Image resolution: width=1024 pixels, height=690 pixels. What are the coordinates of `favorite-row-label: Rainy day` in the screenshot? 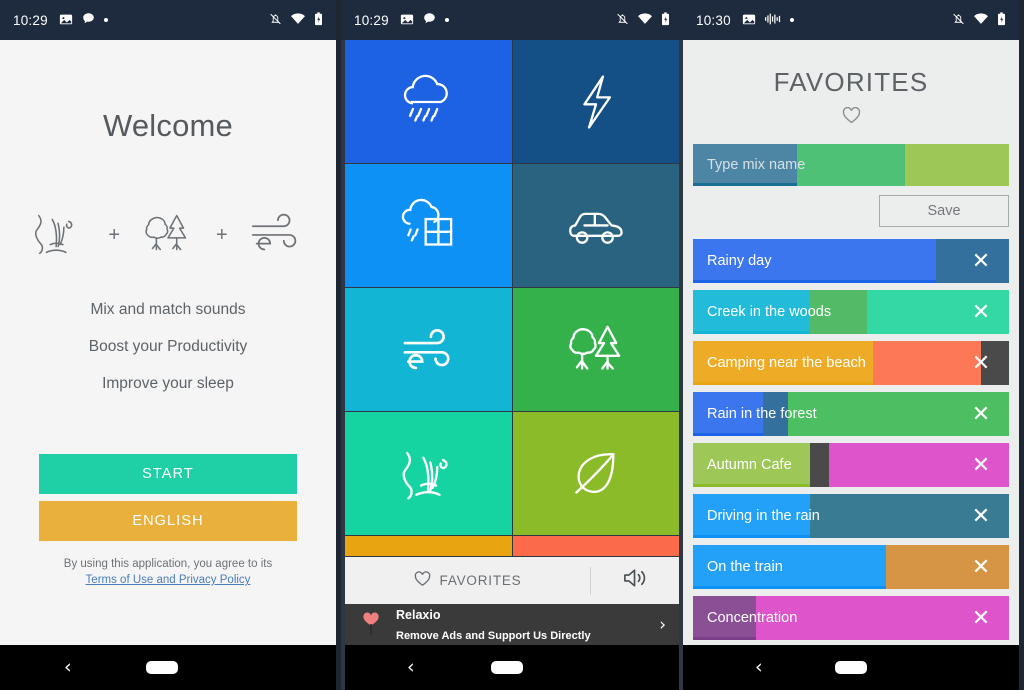 It's located at (739, 261).